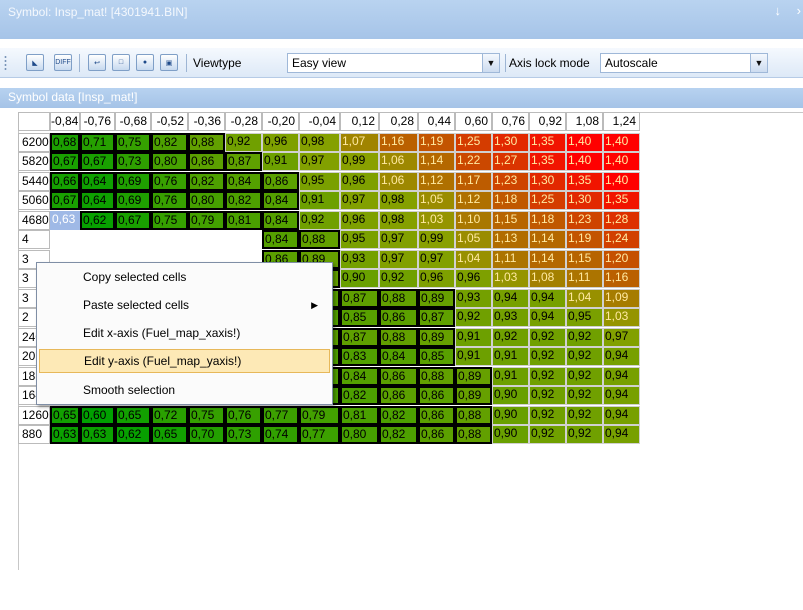  What do you see at coordinates (133, 161) in the screenshot?
I see `table-cell: 0,73` at bounding box center [133, 161].